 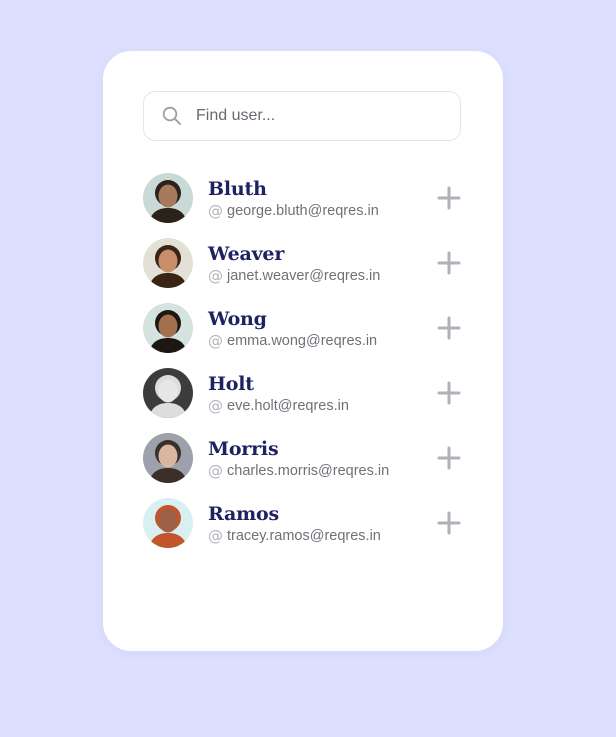 I want to click on user-name: Wong, so click(x=237, y=319).